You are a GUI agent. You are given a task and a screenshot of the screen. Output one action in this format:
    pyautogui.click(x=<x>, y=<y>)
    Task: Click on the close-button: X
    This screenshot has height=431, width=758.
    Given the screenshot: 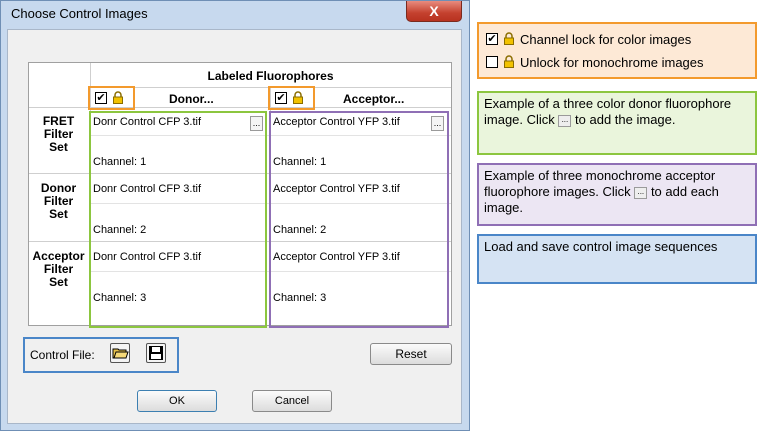 What is the action you would take?
    pyautogui.click(x=434, y=11)
    